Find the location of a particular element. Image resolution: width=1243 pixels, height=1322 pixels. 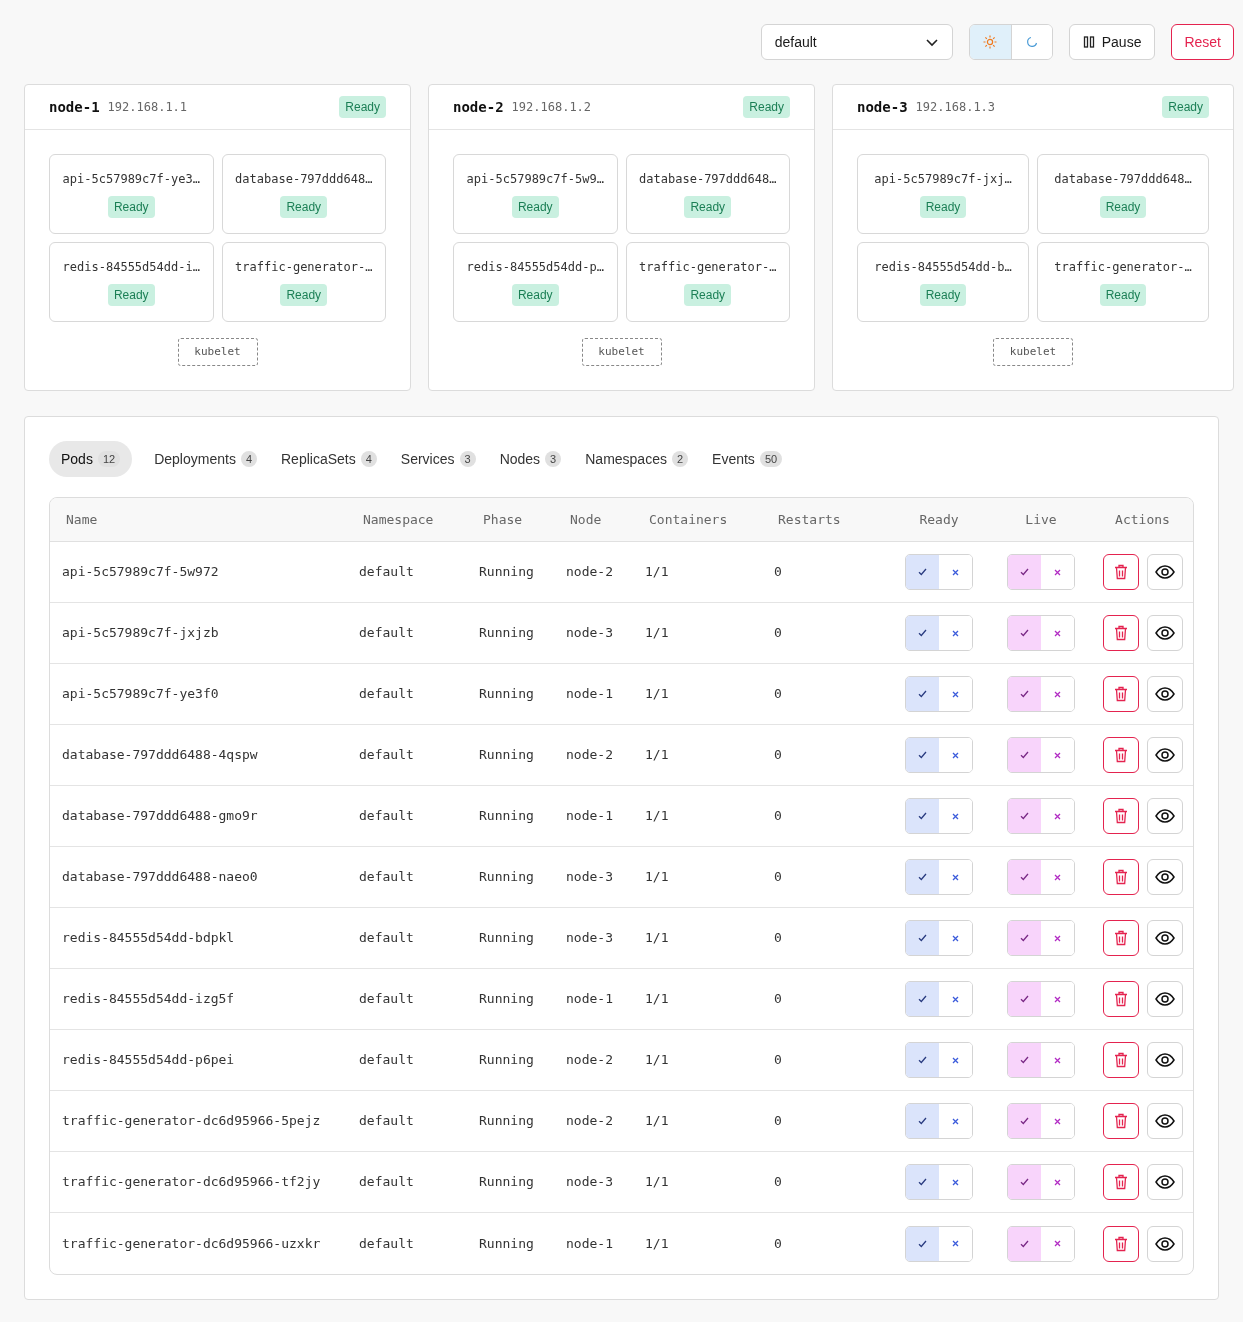

table-row: traffic-generator-dc6d95966-5pejz default Running node-2 1/1 0 is located at coordinates (621, 1121).